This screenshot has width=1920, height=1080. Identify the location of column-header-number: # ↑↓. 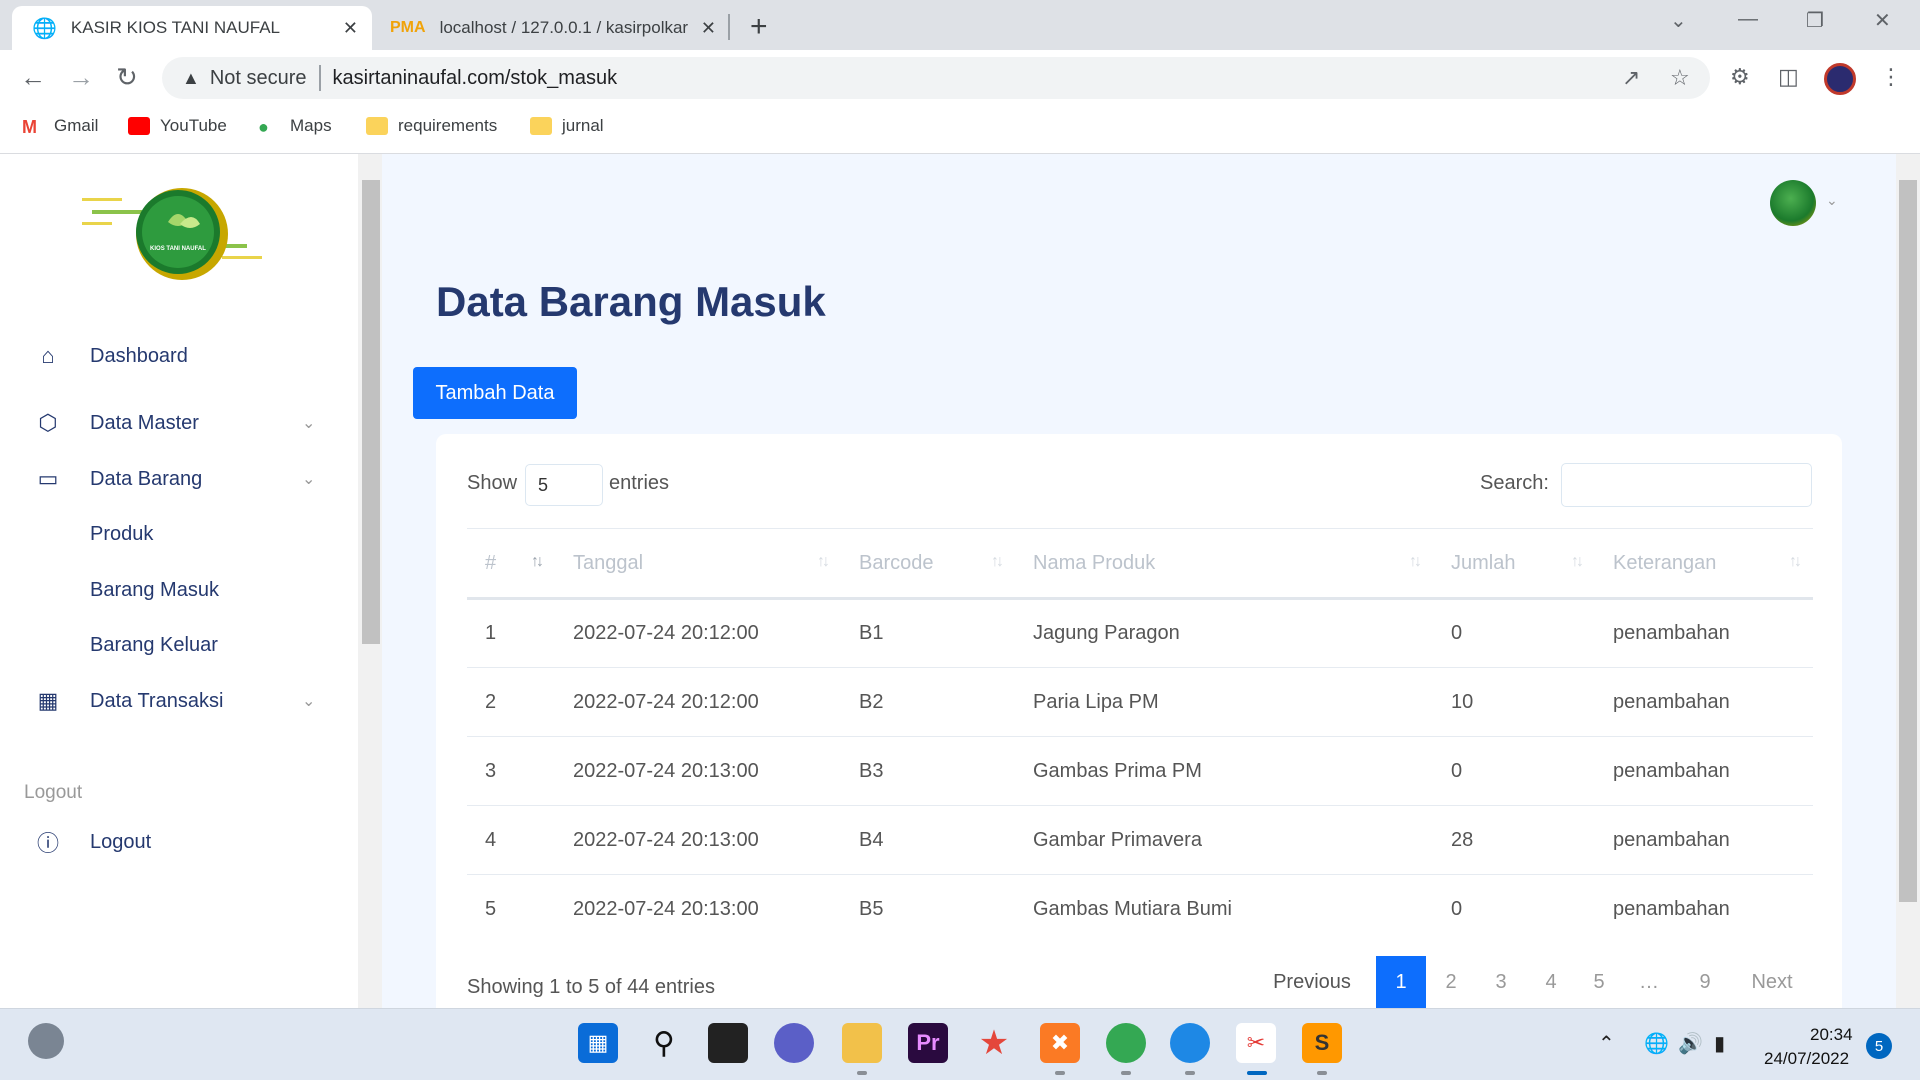
(511, 564).